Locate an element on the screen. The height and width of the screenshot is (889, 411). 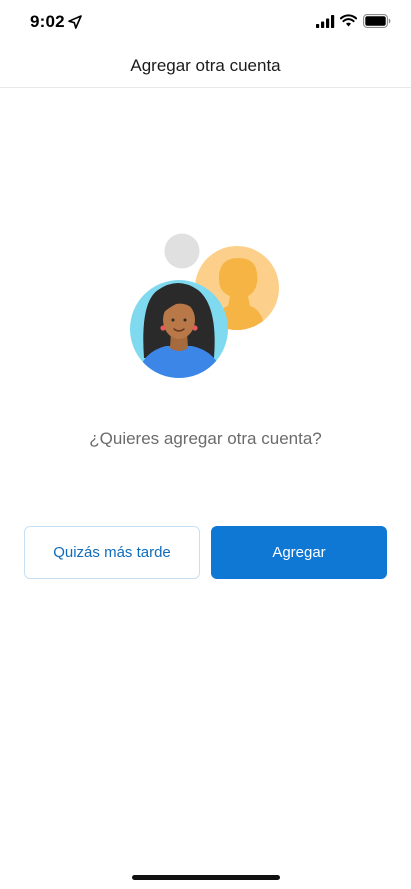
nav-header: Agregar otra cuenta is located at coordinates (205, 66).